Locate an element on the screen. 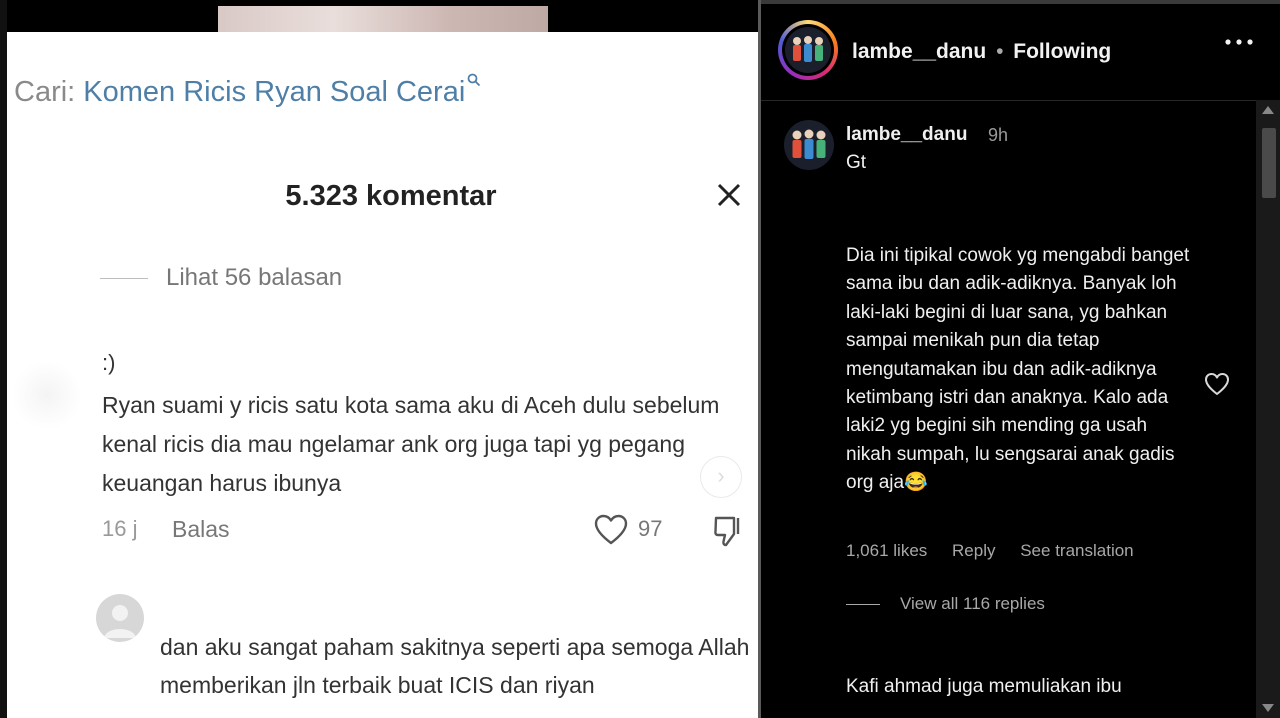  caption-username-text: lambe__danu is located at coordinates (906, 134).